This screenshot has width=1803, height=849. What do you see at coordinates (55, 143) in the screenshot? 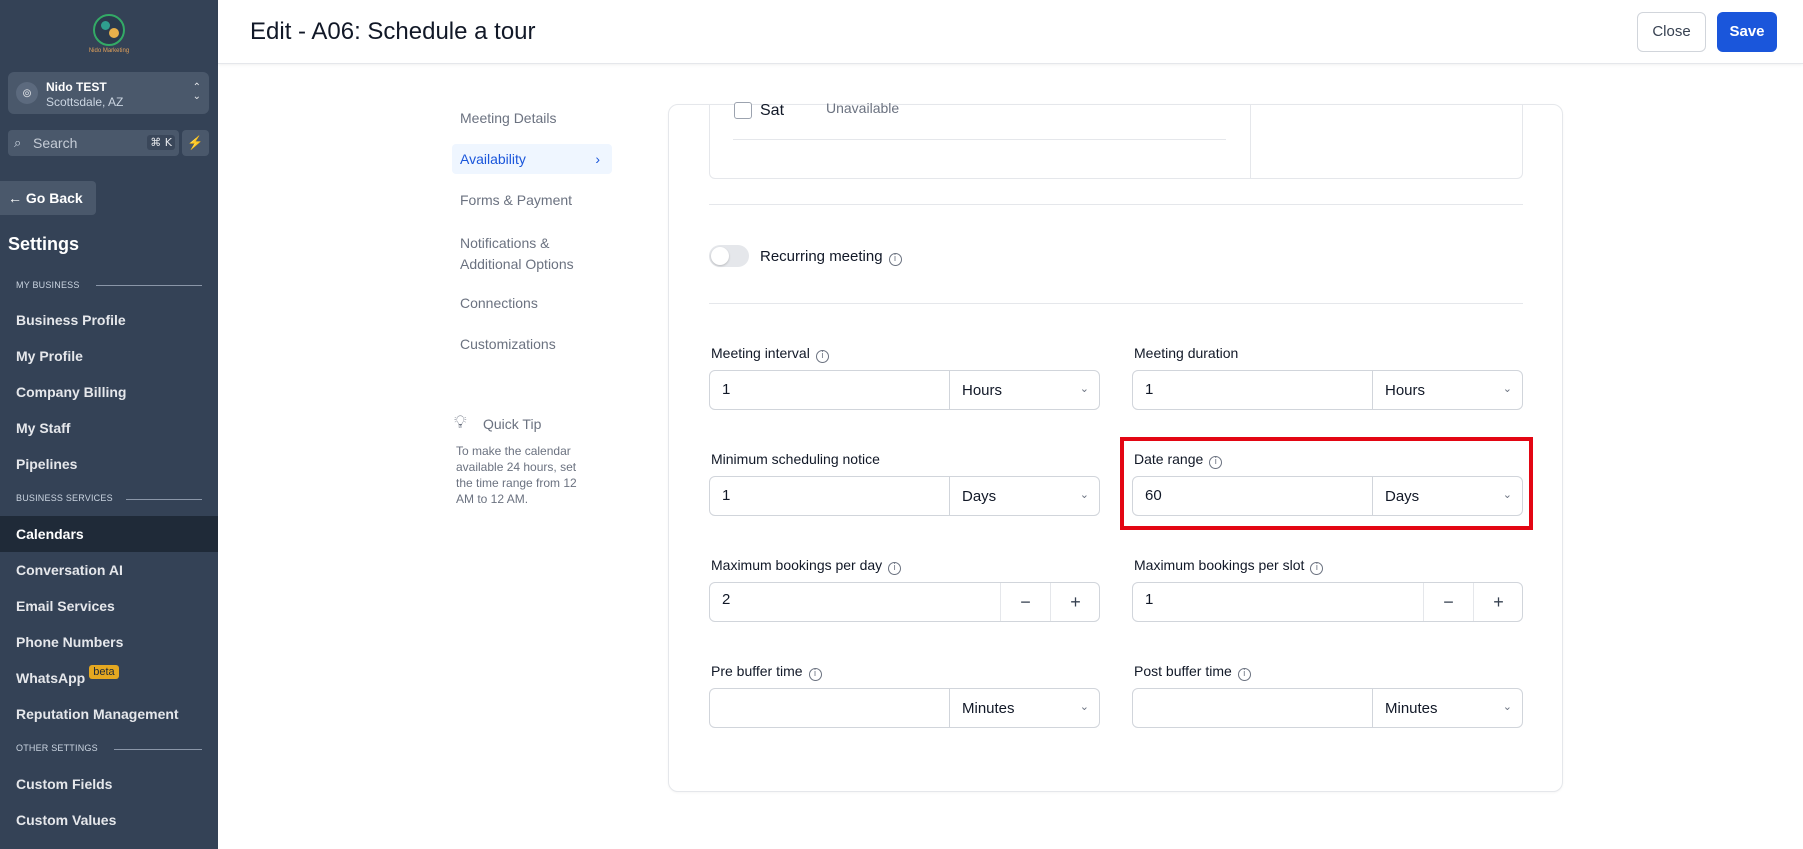
I see `search-placeholder: Search` at bounding box center [55, 143].